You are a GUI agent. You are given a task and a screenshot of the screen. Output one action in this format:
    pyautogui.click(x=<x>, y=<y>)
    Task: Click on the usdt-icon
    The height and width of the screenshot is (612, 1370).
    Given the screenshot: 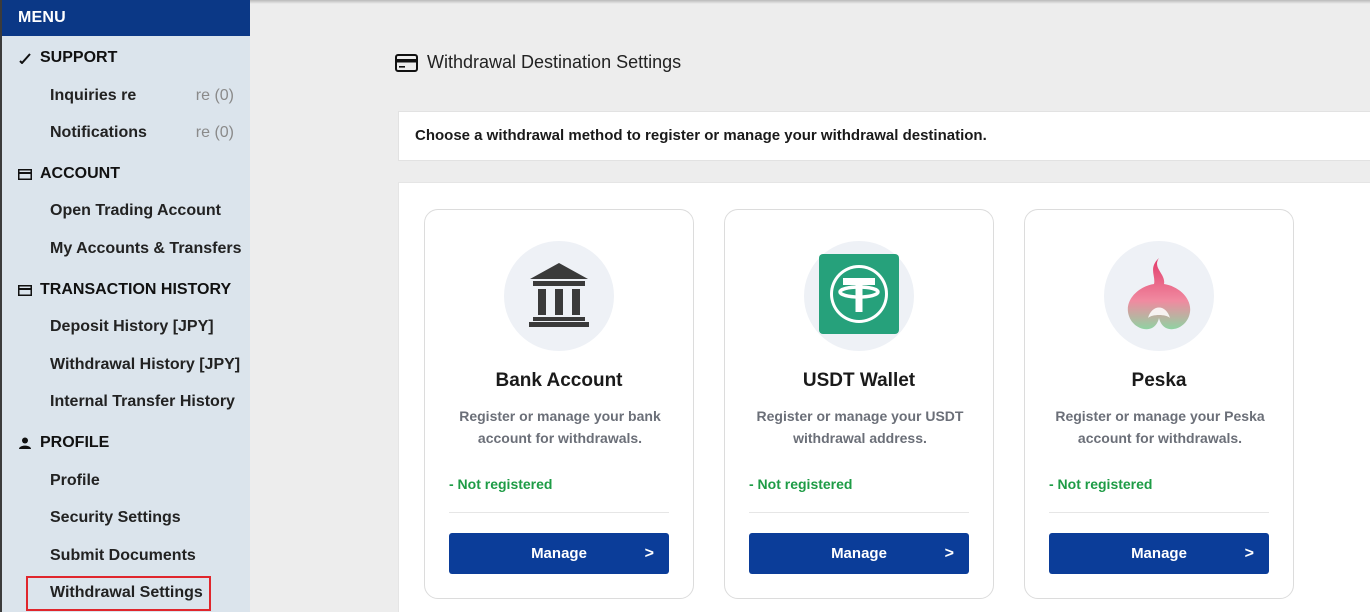 What is the action you would take?
    pyautogui.click(x=859, y=296)
    